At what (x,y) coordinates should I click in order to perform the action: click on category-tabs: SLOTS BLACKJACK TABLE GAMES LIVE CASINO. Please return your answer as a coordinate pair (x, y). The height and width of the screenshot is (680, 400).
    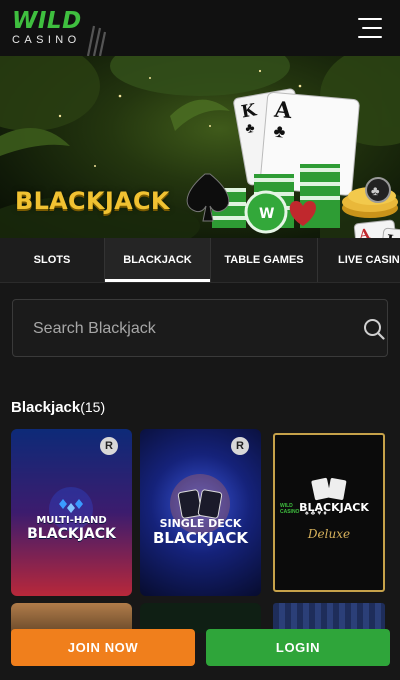
    Looking at the image, I should click on (200, 260).